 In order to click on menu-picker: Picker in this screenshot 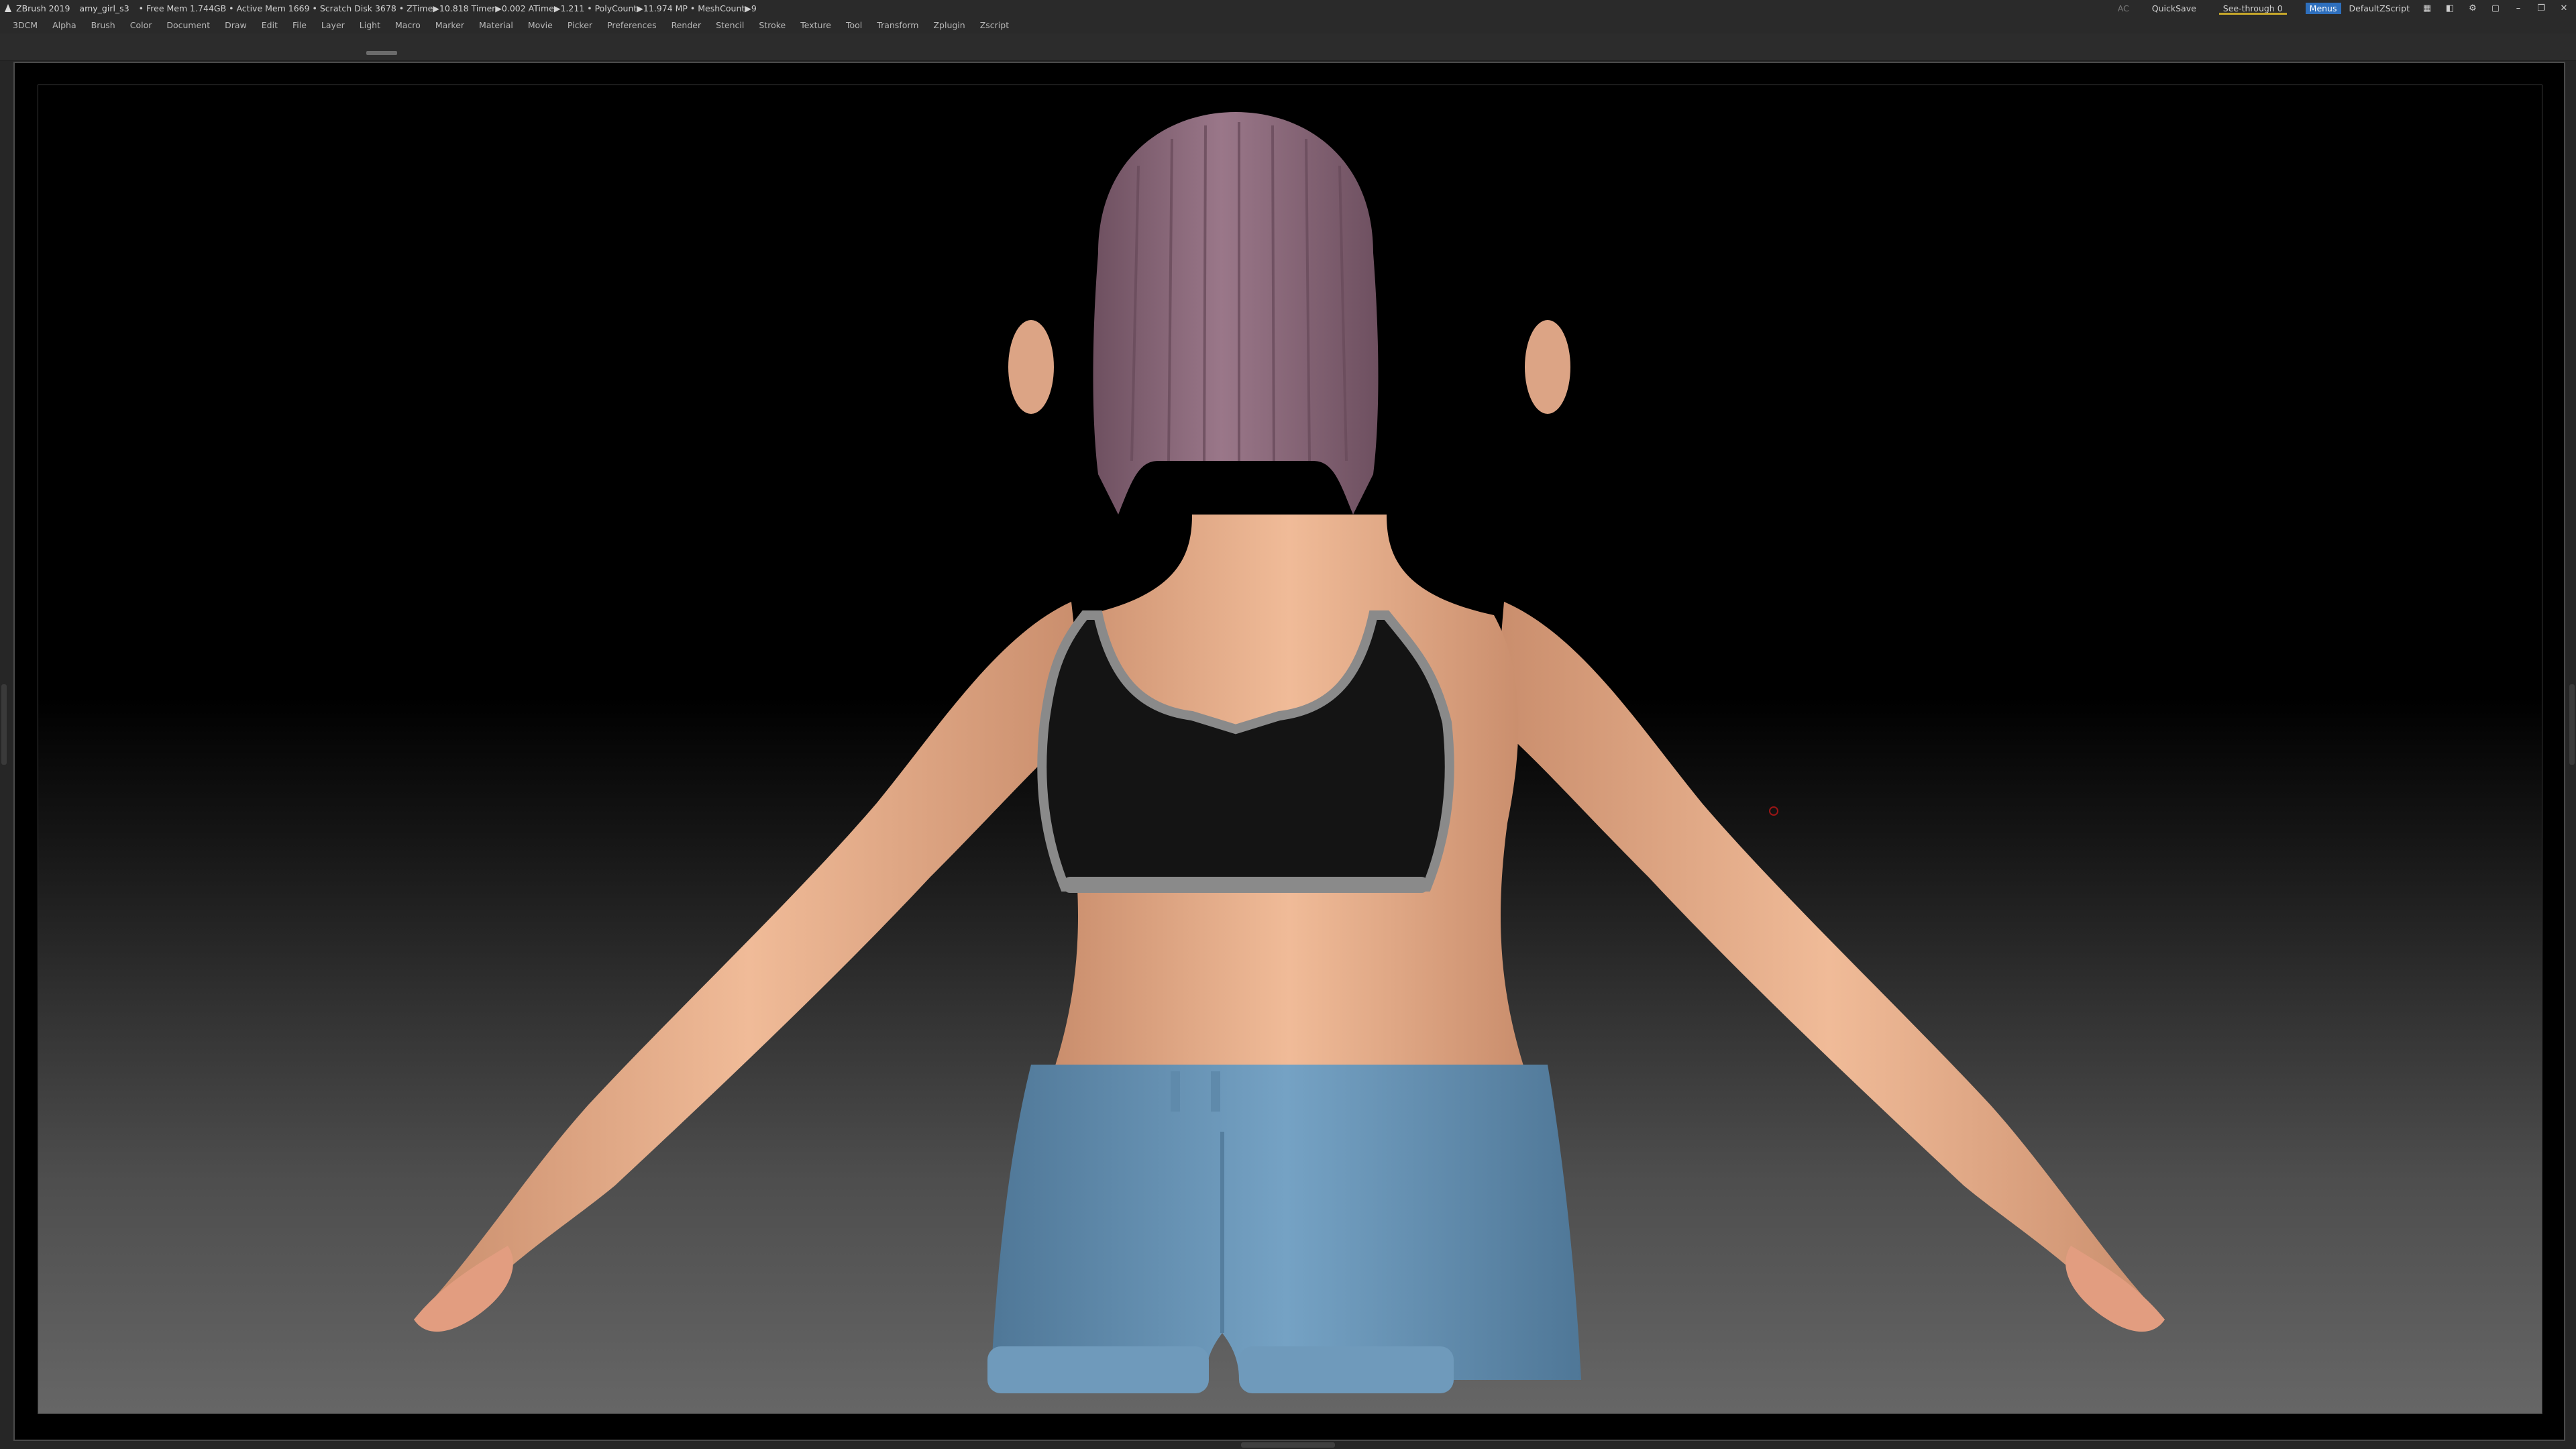, I will do `click(580, 25)`.